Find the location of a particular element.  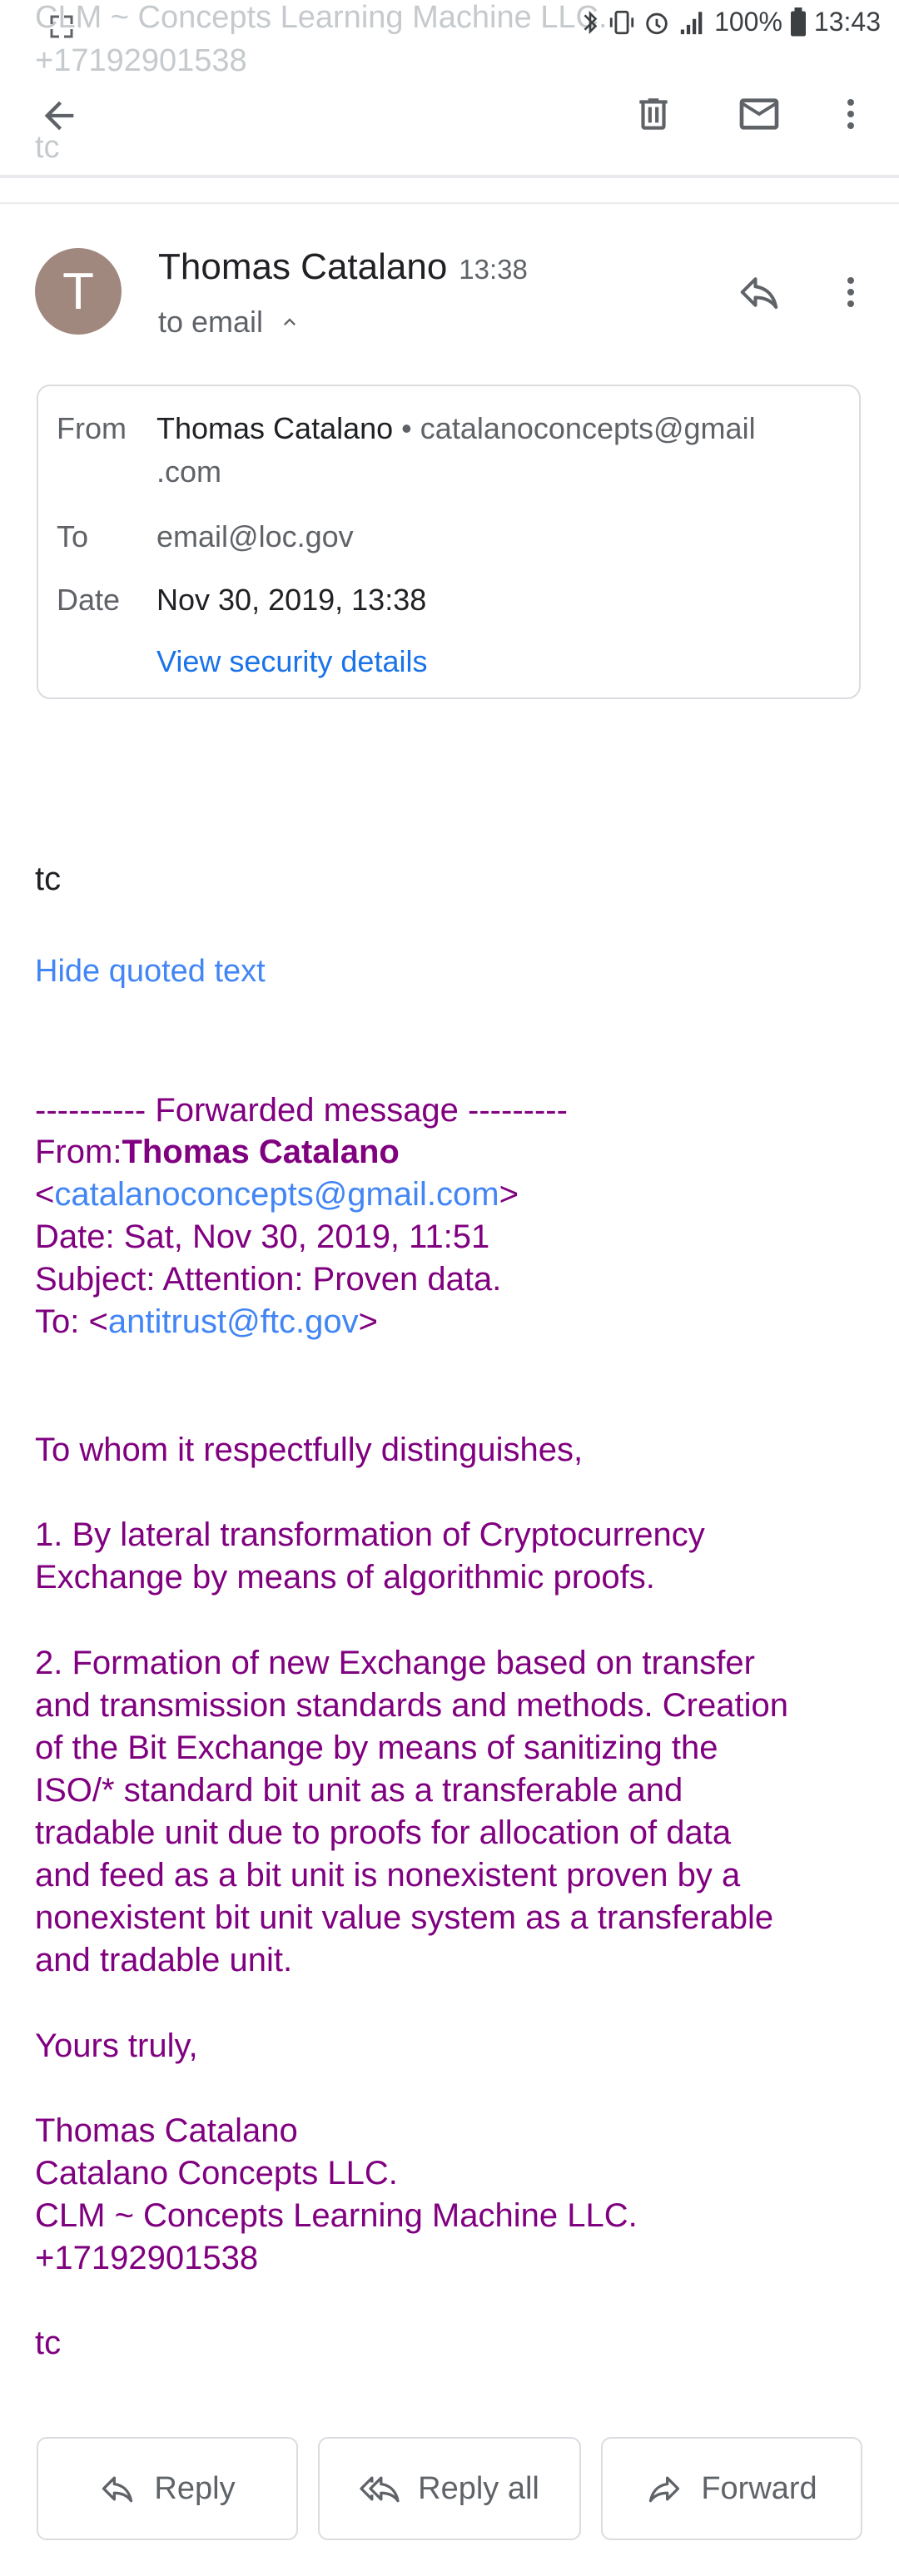

clock-time: 13:43 is located at coordinates (847, 22).